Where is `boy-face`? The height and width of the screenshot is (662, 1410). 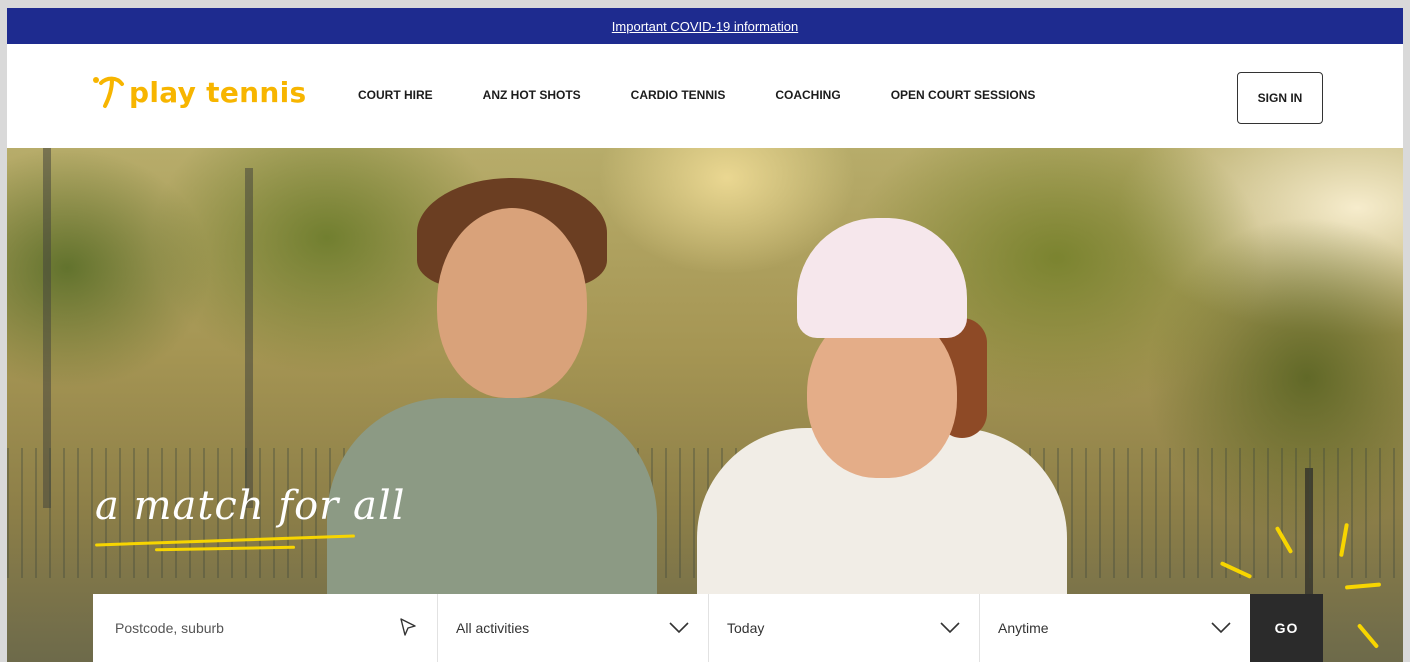
boy-face is located at coordinates (512, 303).